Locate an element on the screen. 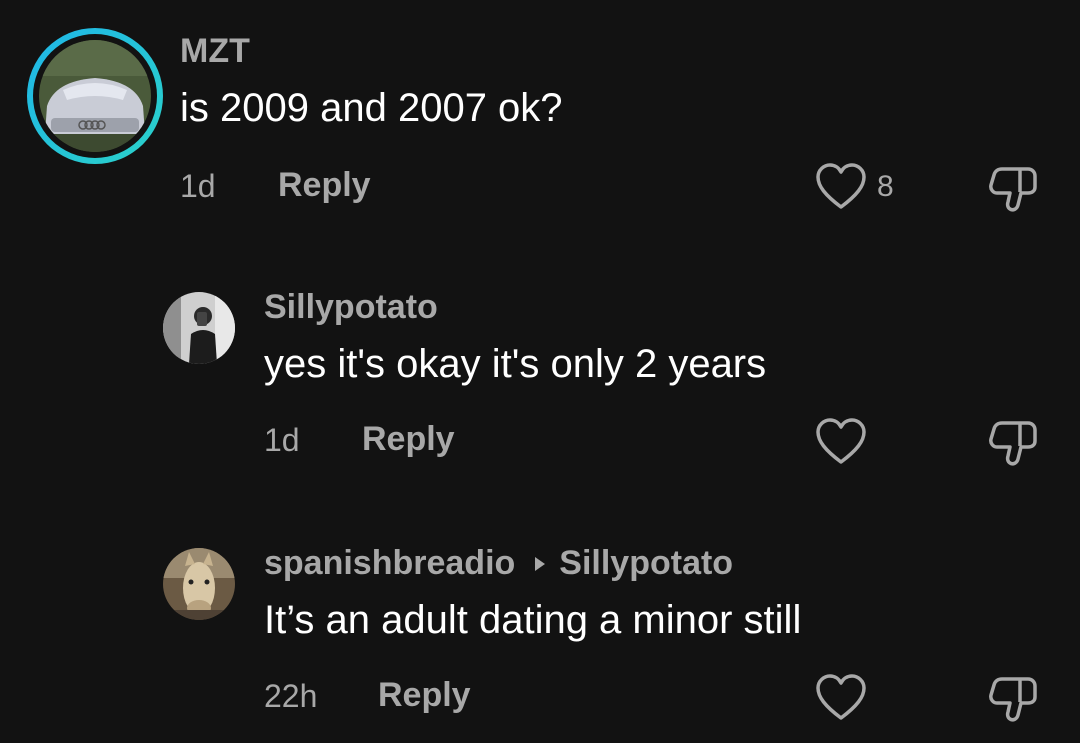 This screenshot has height=743, width=1080. horse-photo-avatar-icon is located at coordinates (199, 584).